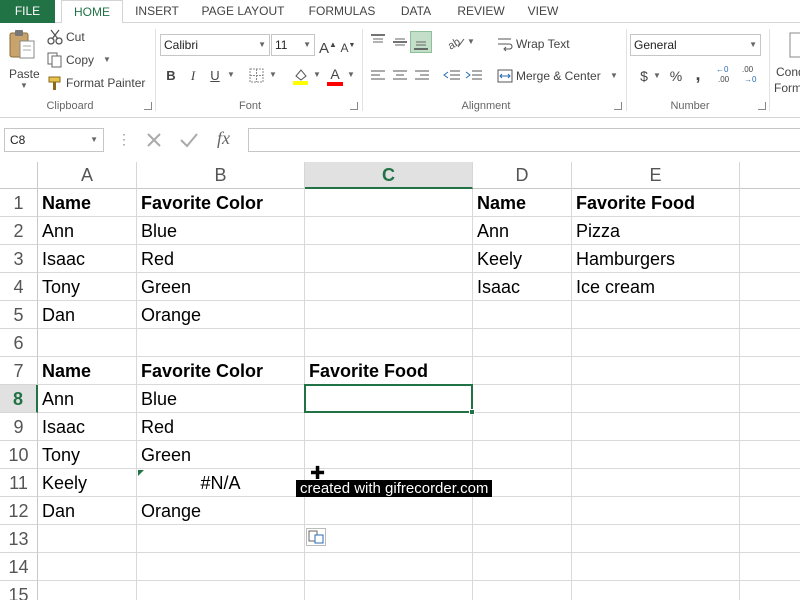 The width and height of the screenshot is (800, 600). What do you see at coordinates (223, 138) in the screenshot?
I see `insert-function-button: fx` at bounding box center [223, 138].